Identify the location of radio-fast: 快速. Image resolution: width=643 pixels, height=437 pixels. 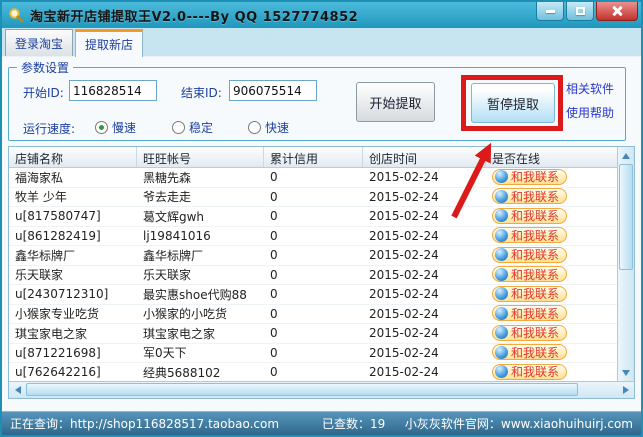
(268, 127).